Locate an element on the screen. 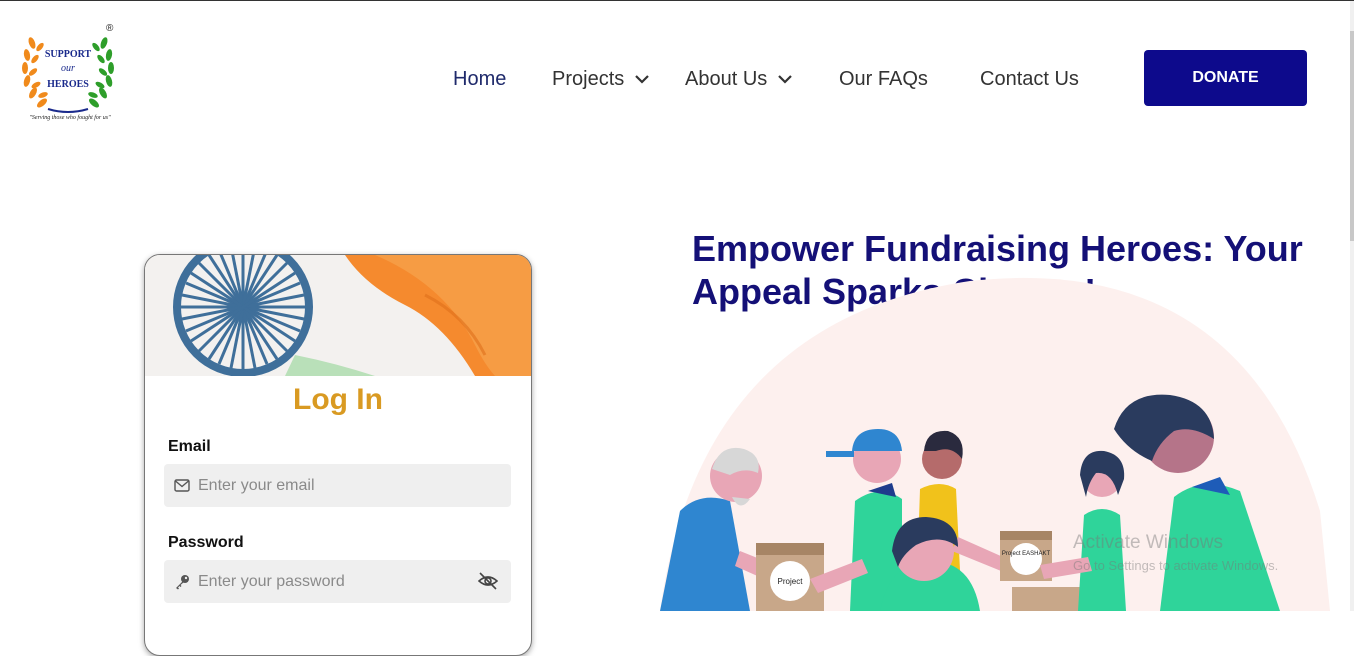 The image size is (1354, 656). nav-projects-label: Projects is located at coordinates (588, 79).